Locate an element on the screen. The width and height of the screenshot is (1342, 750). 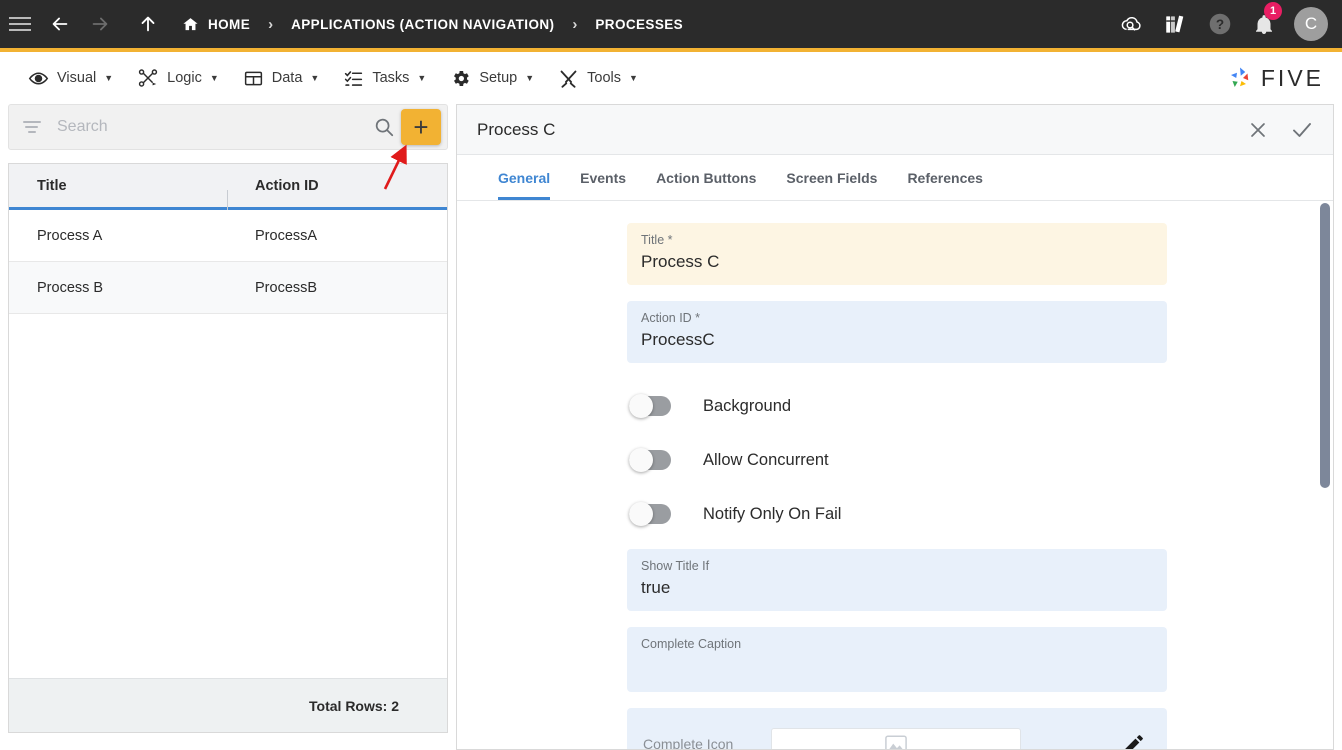
notifications-button: 1 is located at coordinates (1264, 25).